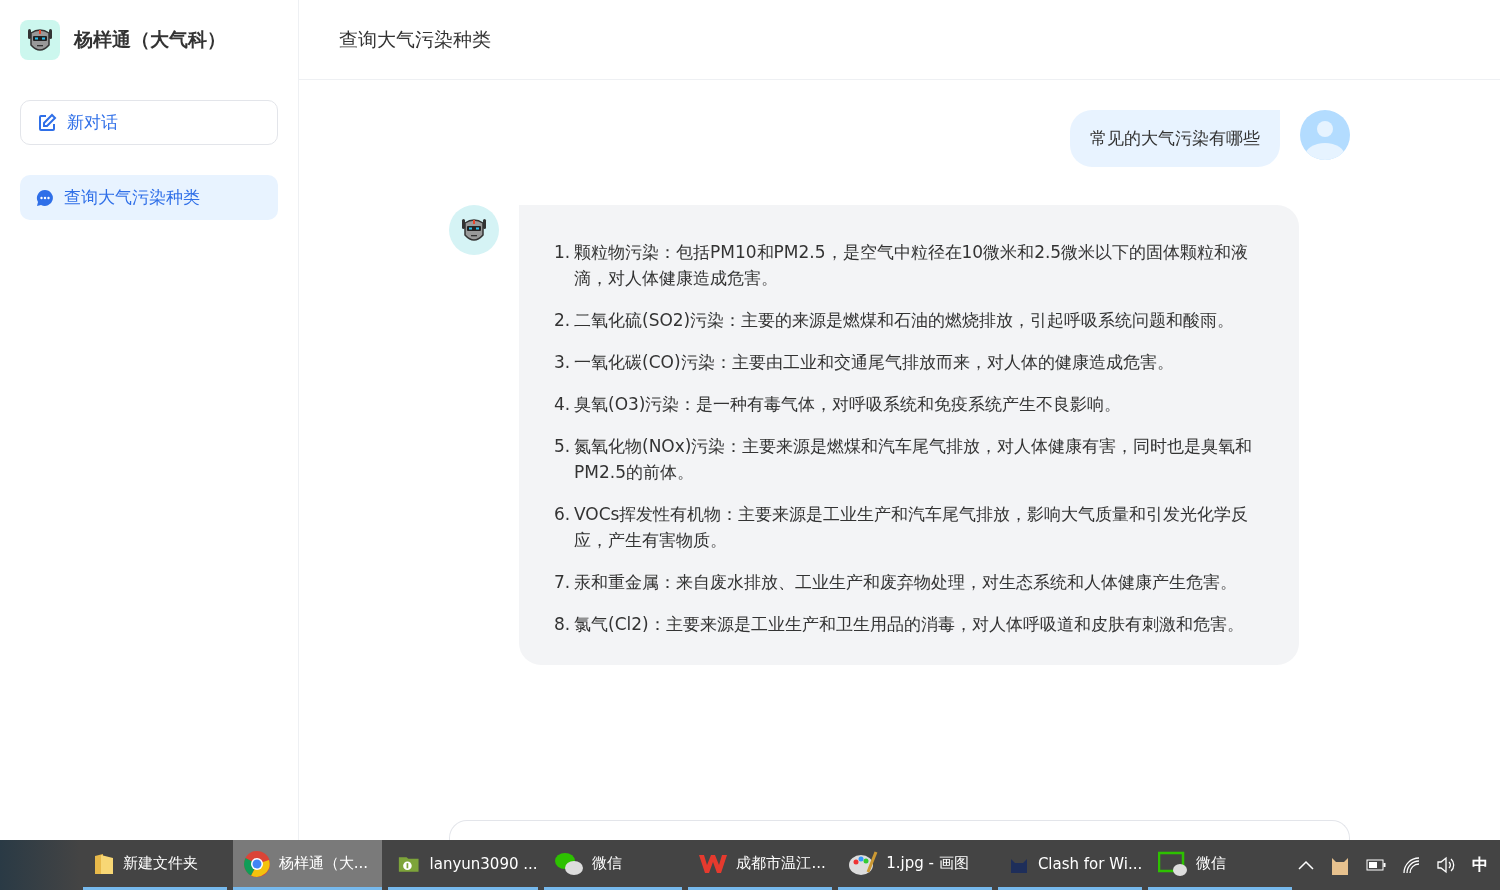  What do you see at coordinates (563, 252) in the screenshot?
I see `list-number: 1.` at bounding box center [563, 252].